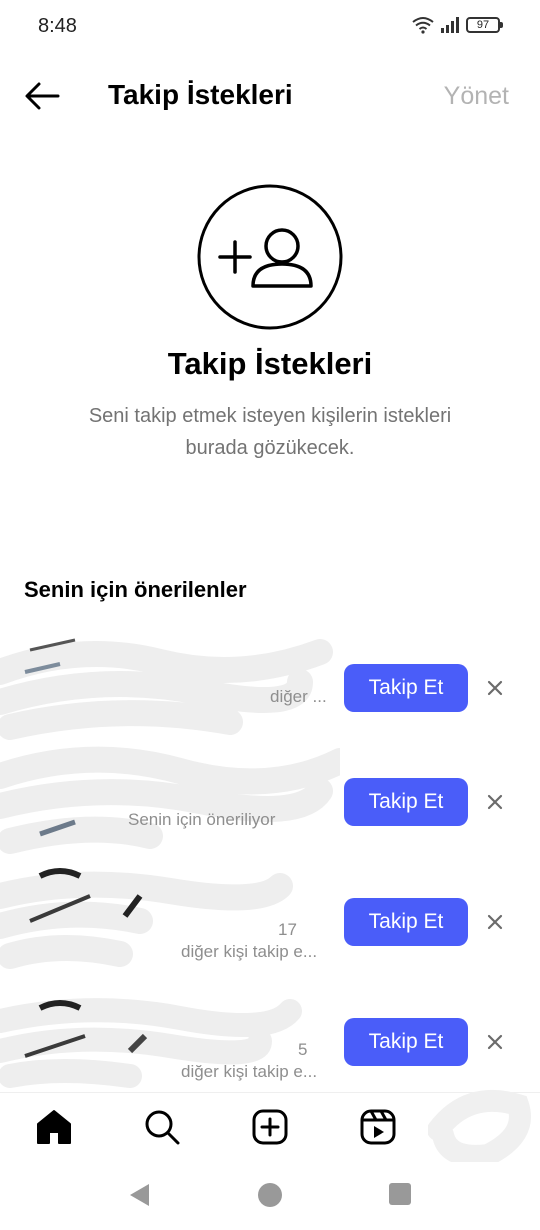 This screenshot has height=1230, width=540. What do you see at coordinates (484, 25) in the screenshot?
I see `battery-indicator: 97` at bounding box center [484, 25].